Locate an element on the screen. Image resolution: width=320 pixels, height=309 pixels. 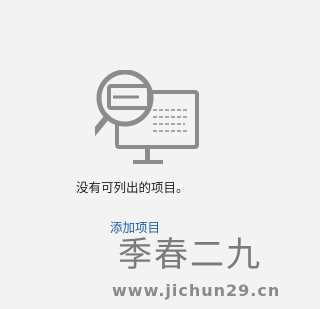
watermark-url: www.jichun29.cn is located at coordinates (196, 290).